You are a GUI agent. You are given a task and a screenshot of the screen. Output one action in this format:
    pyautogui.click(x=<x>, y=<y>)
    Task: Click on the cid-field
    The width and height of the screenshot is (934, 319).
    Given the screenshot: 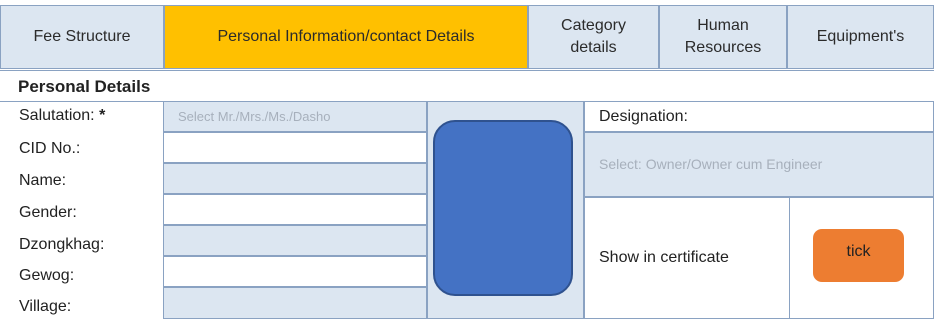 What is the action you would take?
    pyautogui.click(x=295, y=147)
    